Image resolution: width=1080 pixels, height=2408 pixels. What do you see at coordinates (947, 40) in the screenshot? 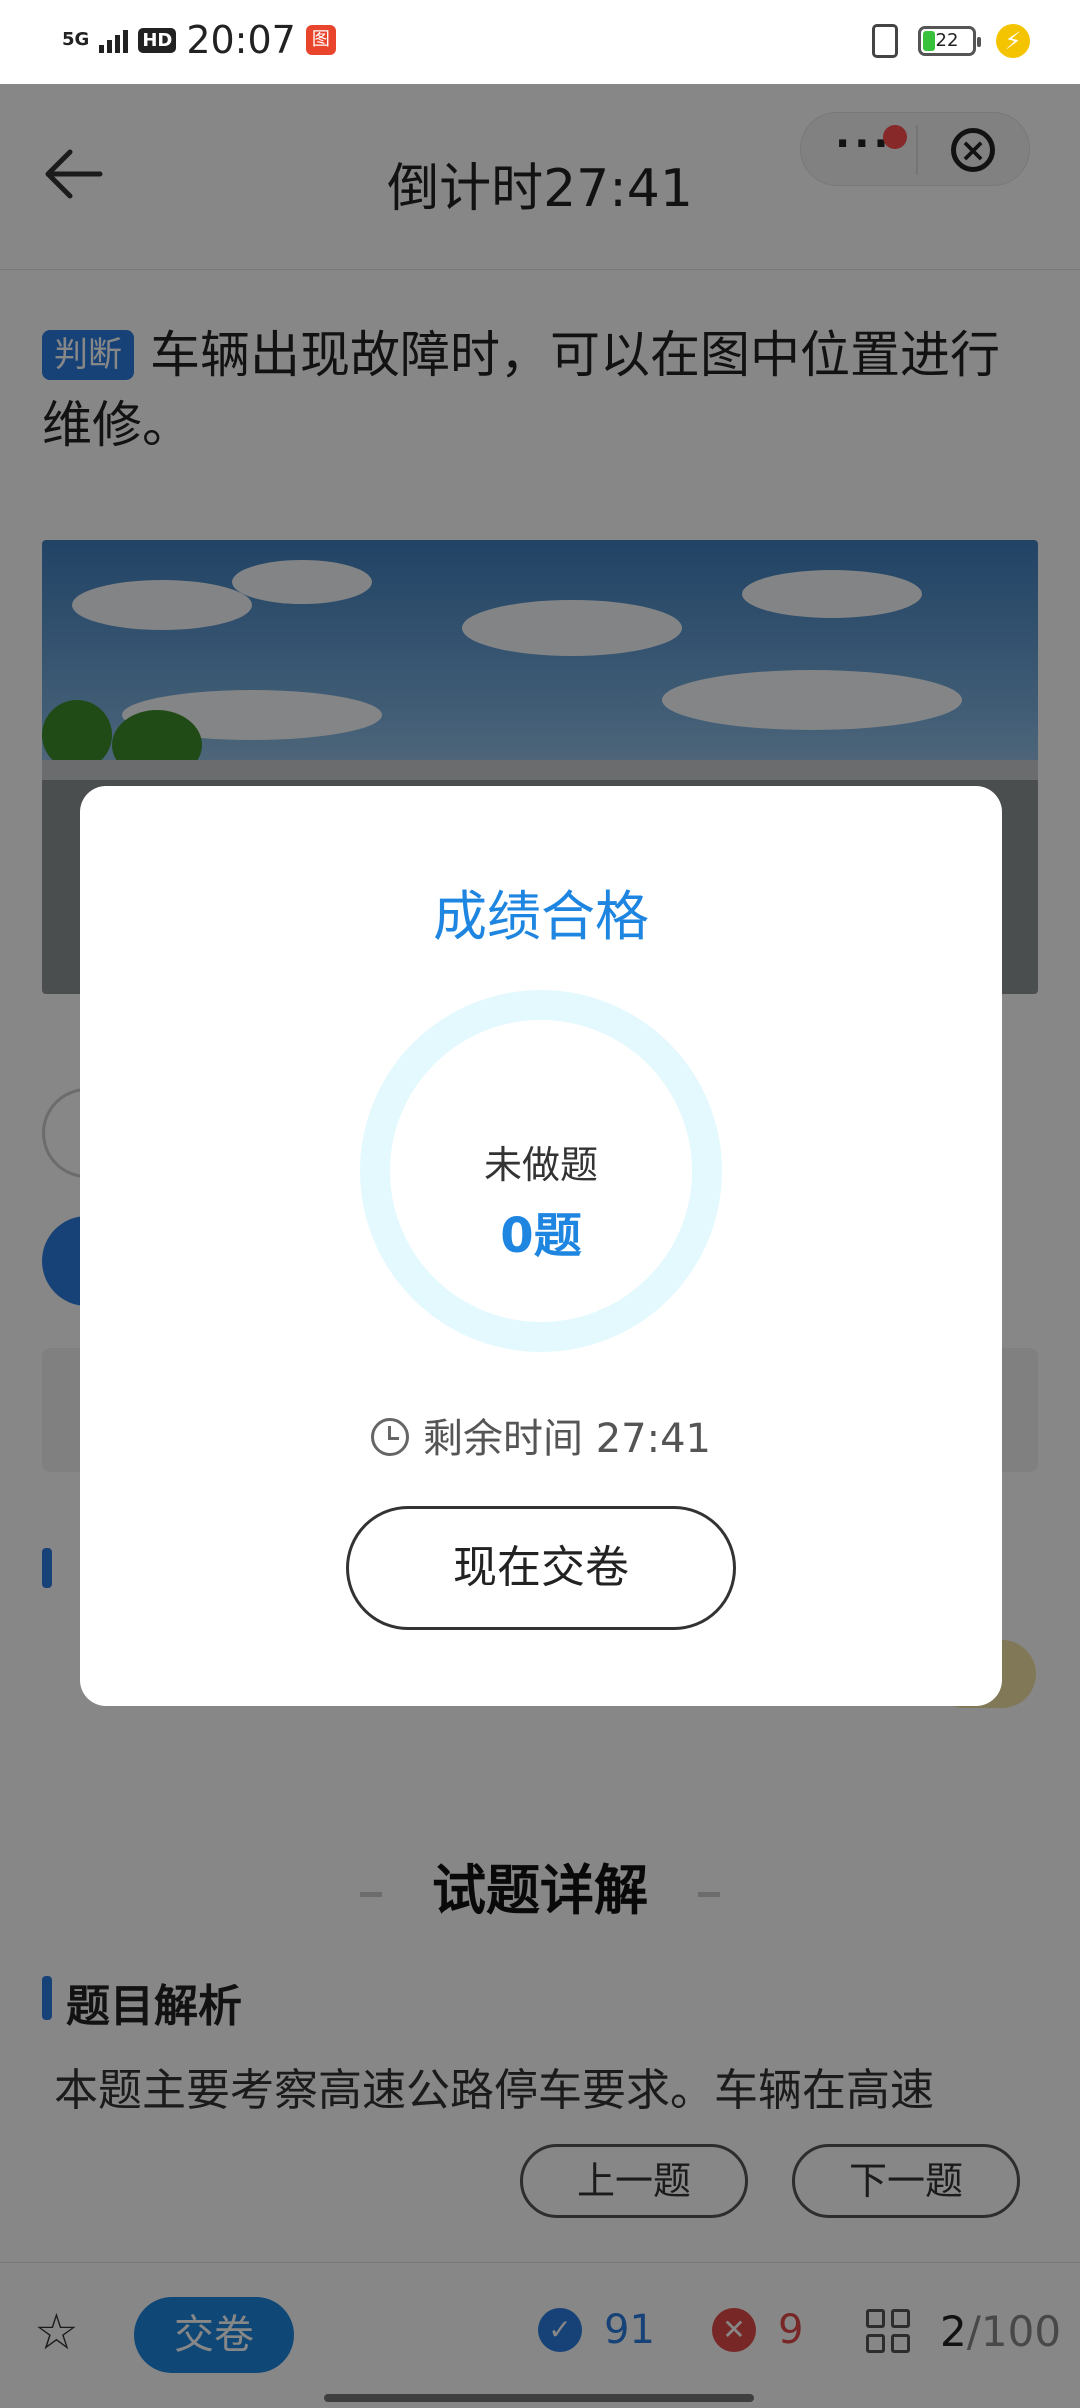
I see `battery-level: 22` at bounding box center [947, 40].